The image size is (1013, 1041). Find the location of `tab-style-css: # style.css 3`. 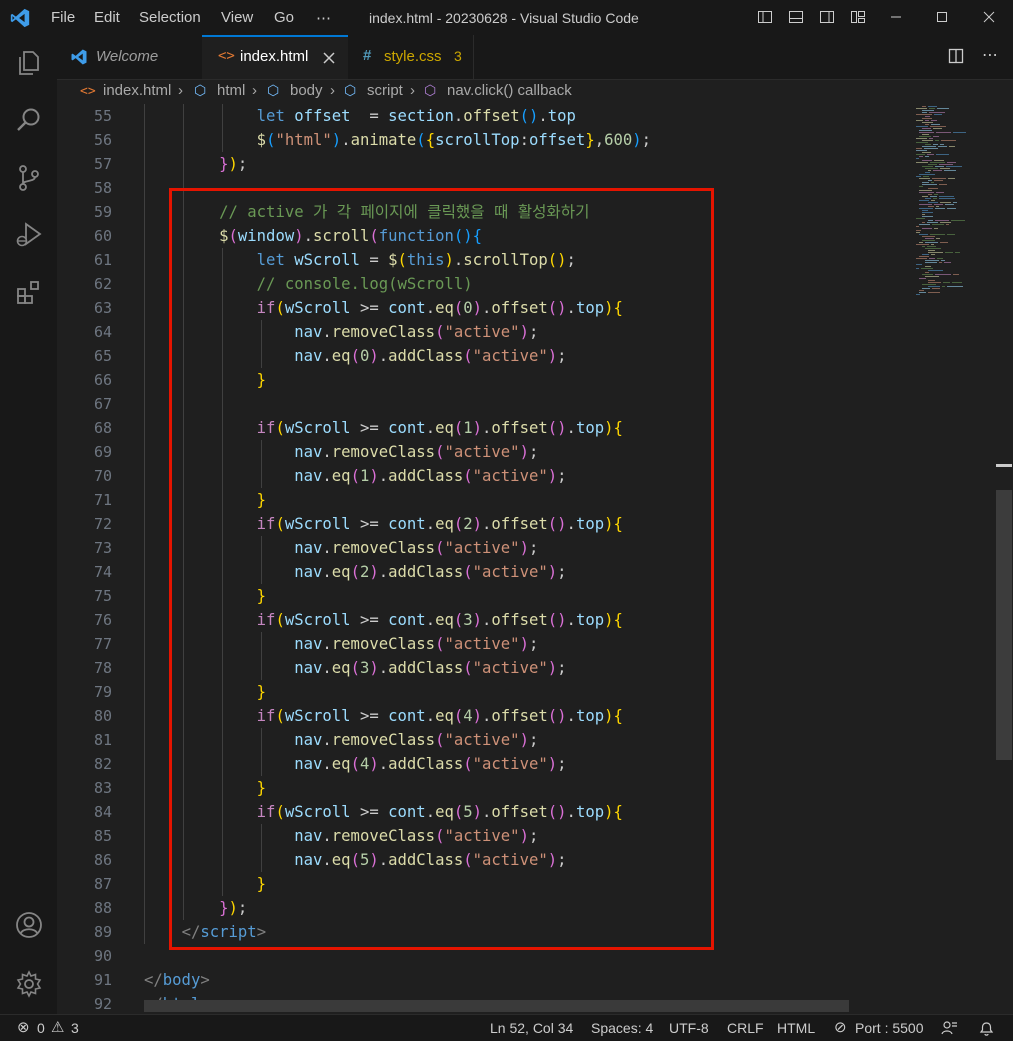

tab-style-css: # style.css 3 is located at coordinates (411, 57).